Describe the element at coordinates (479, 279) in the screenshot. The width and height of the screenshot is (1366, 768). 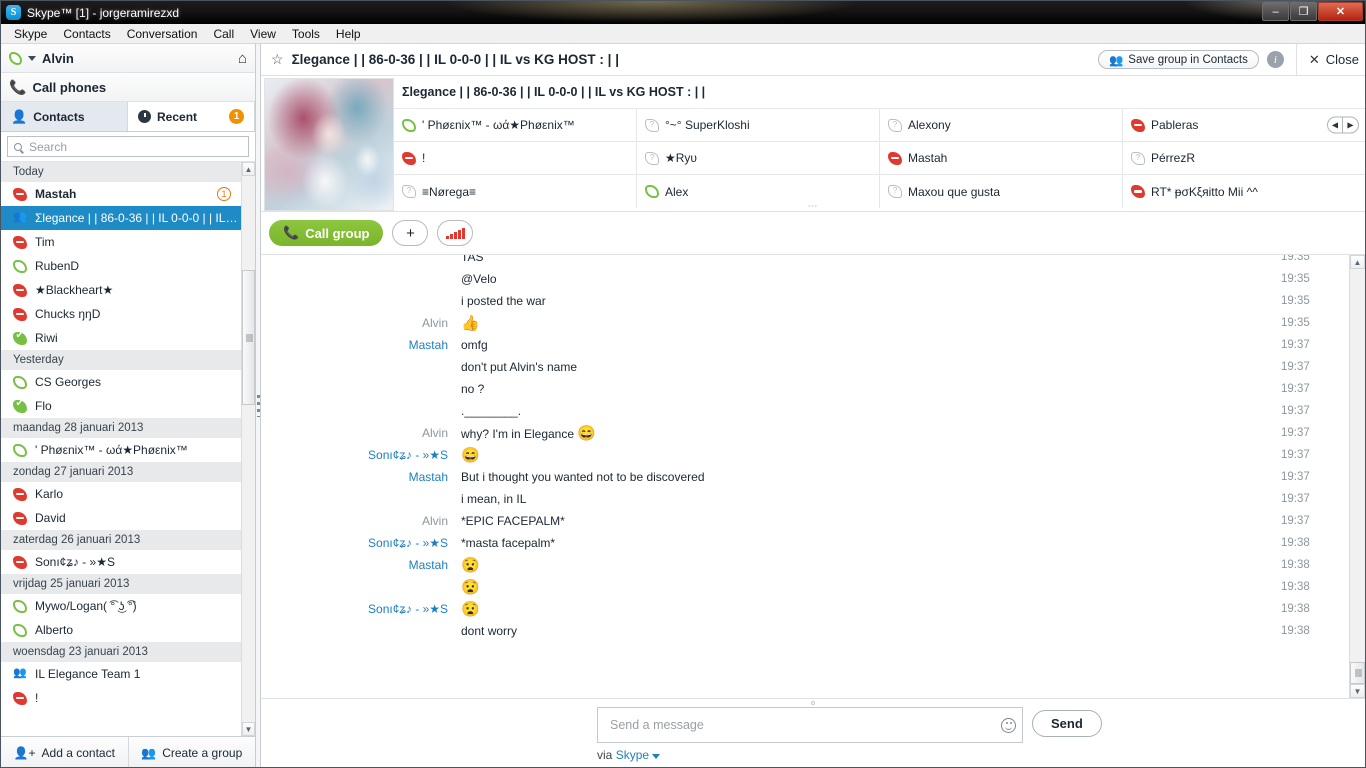
I see `message-text: @Velo` at that location.